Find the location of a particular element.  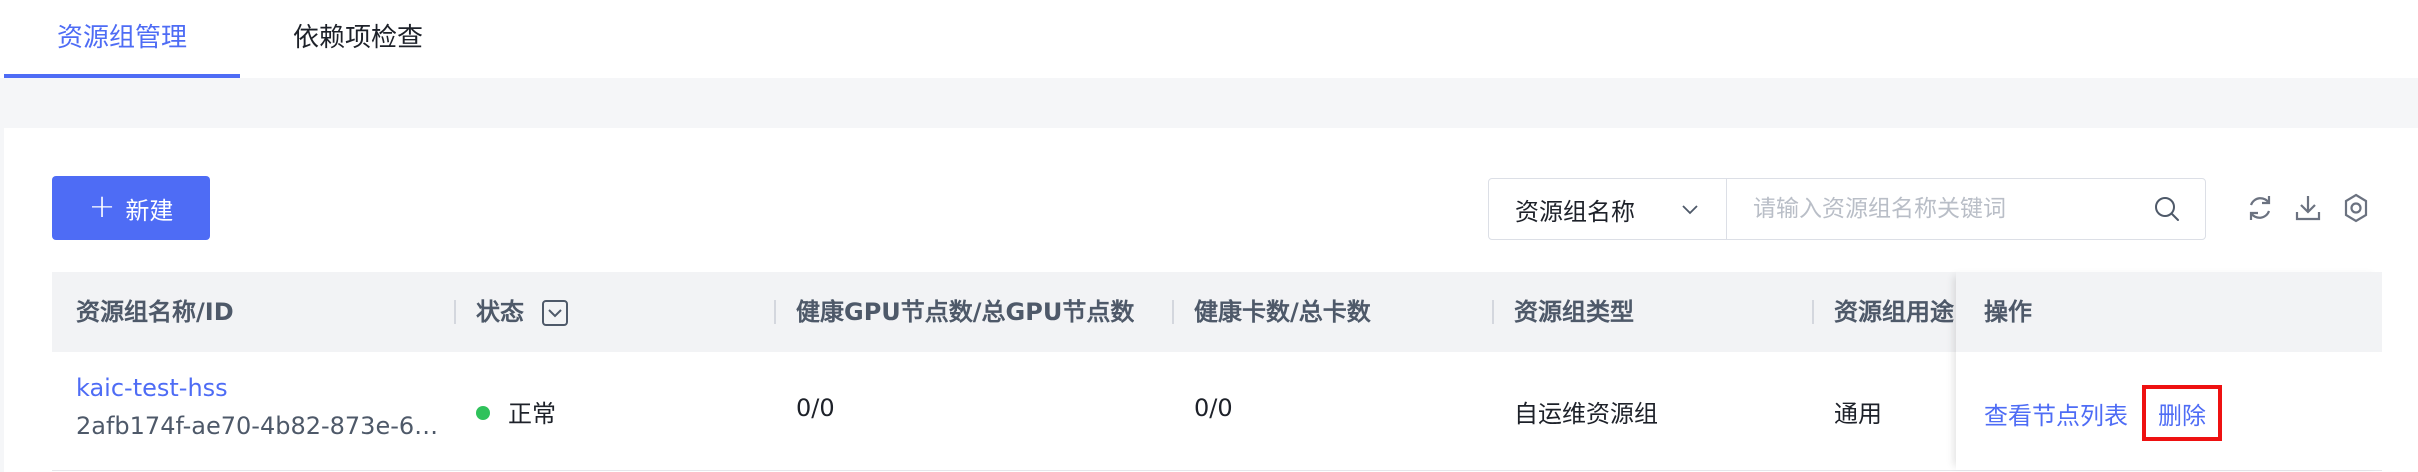

delete-link: 删除 is located at coordinates (2182, 413).